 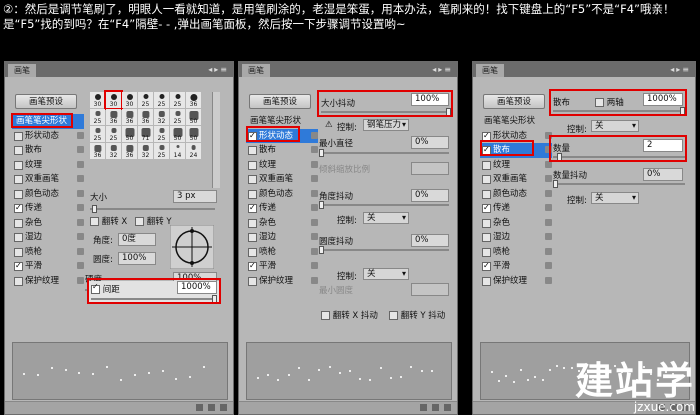 What do you see at coordinates (193, 151) in the screenshot?
I see `brush-tip: 24` at bounding box center [193, 151].